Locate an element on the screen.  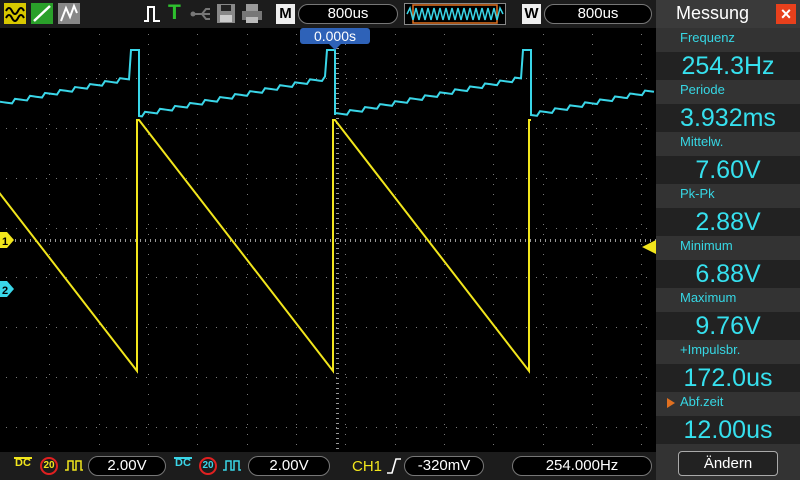
measurement-value-minimum: 6.88V is located at coordinates (728, 274).